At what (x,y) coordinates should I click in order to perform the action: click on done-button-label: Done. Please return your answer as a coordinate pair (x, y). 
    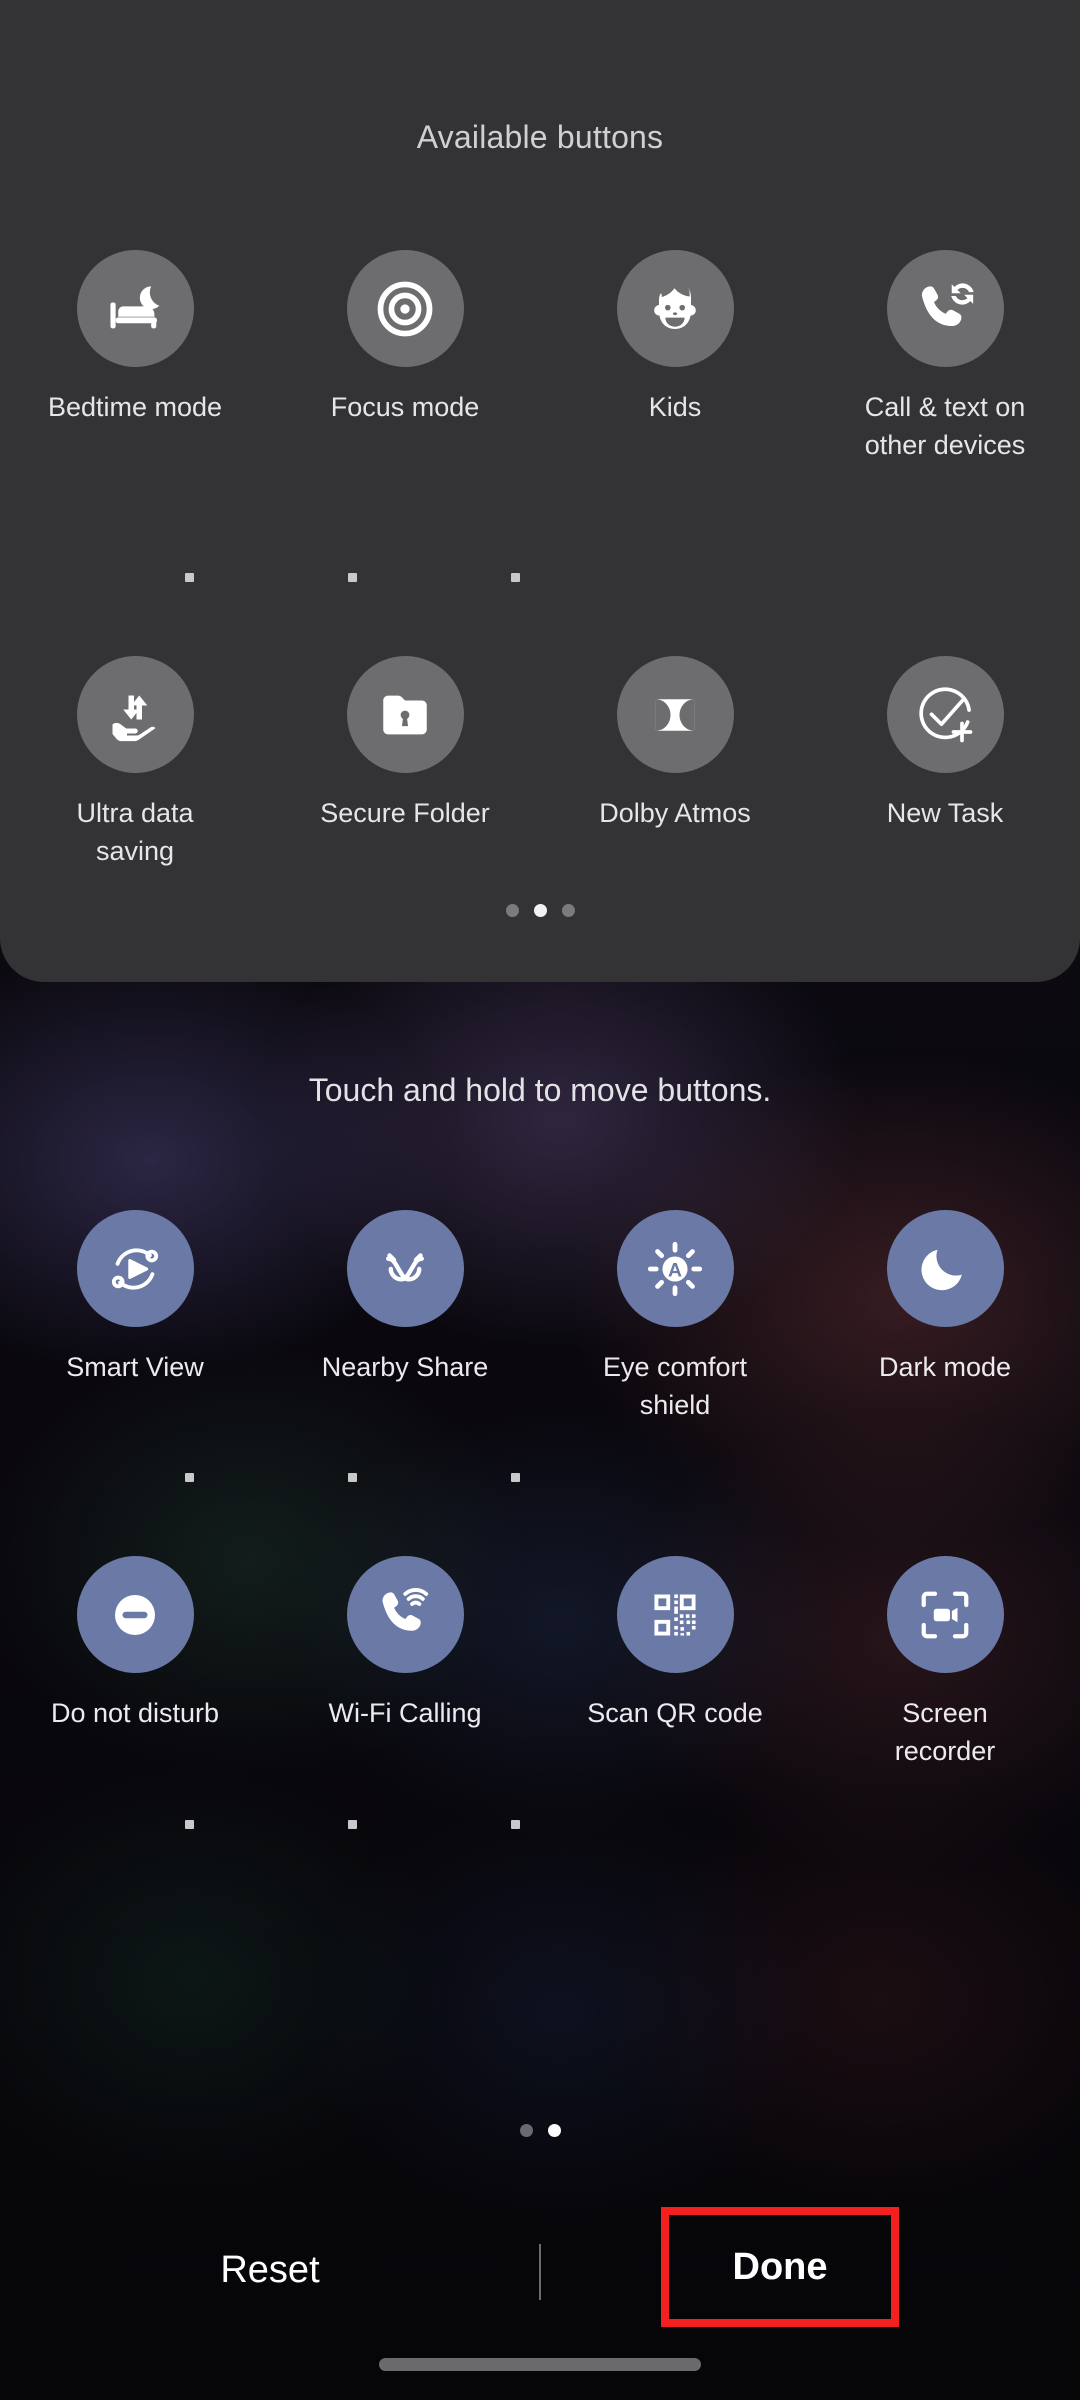
    Looking at the image, I should click on (780, 2266).